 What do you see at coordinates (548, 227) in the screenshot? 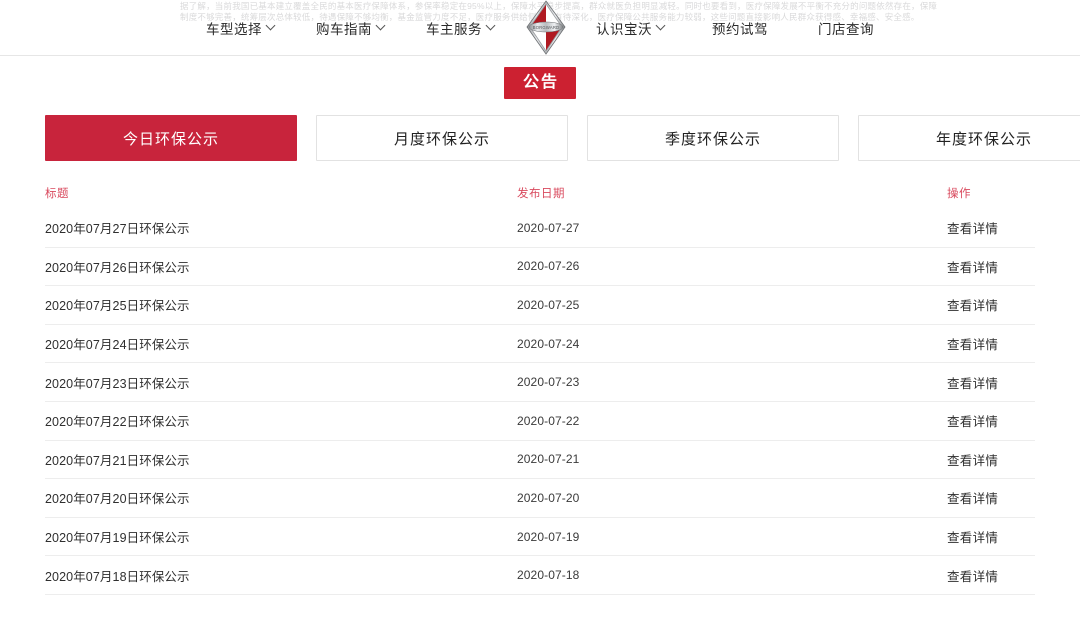
I see `cell-date: 2020-07-27` at bounding box center [548, 227].